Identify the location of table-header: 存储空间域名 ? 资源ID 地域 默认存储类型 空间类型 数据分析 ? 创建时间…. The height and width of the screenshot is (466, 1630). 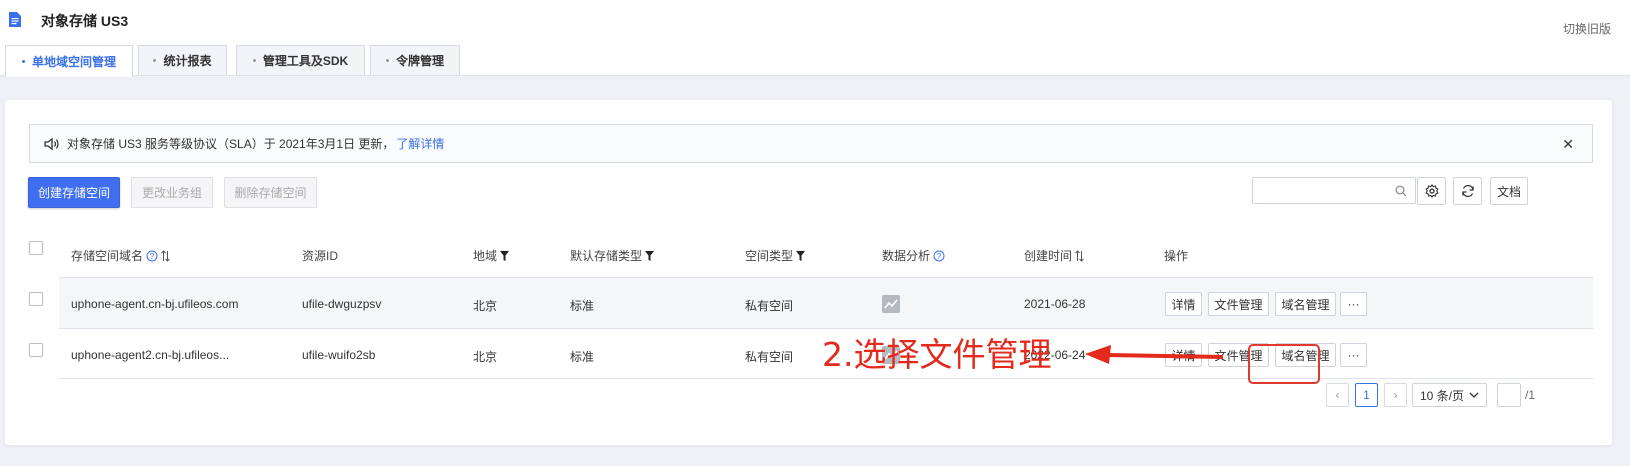
(811, 253).